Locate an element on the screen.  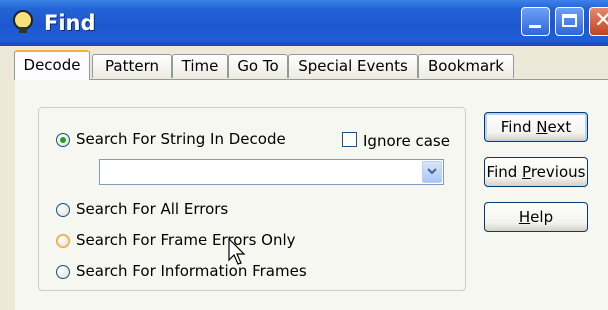
find-next-label-b: N is located at coordinates (542, 127).